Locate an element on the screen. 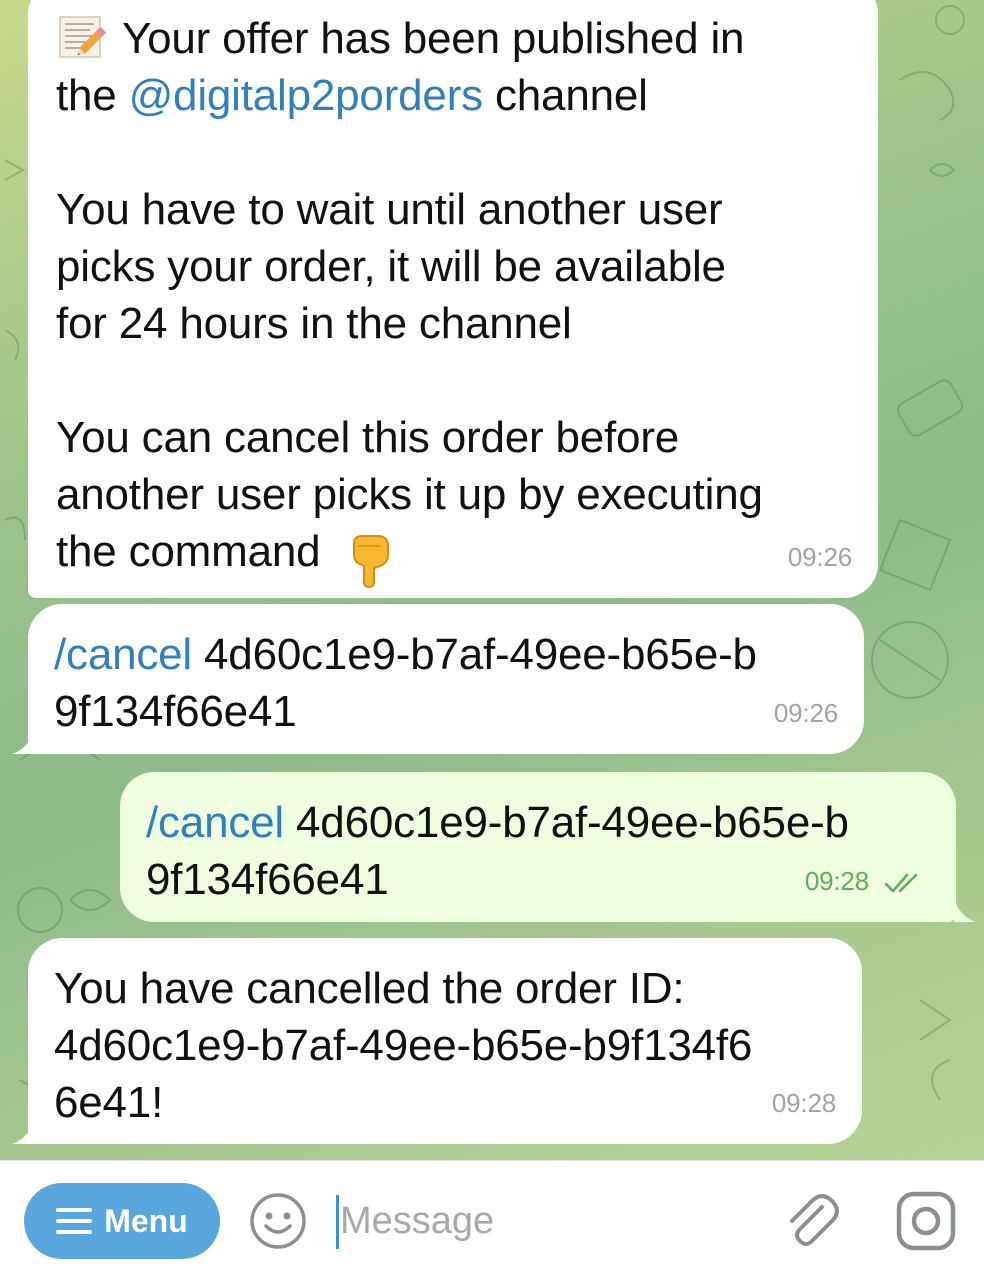  pointing-down-icon is located at coordinates (370, 560).